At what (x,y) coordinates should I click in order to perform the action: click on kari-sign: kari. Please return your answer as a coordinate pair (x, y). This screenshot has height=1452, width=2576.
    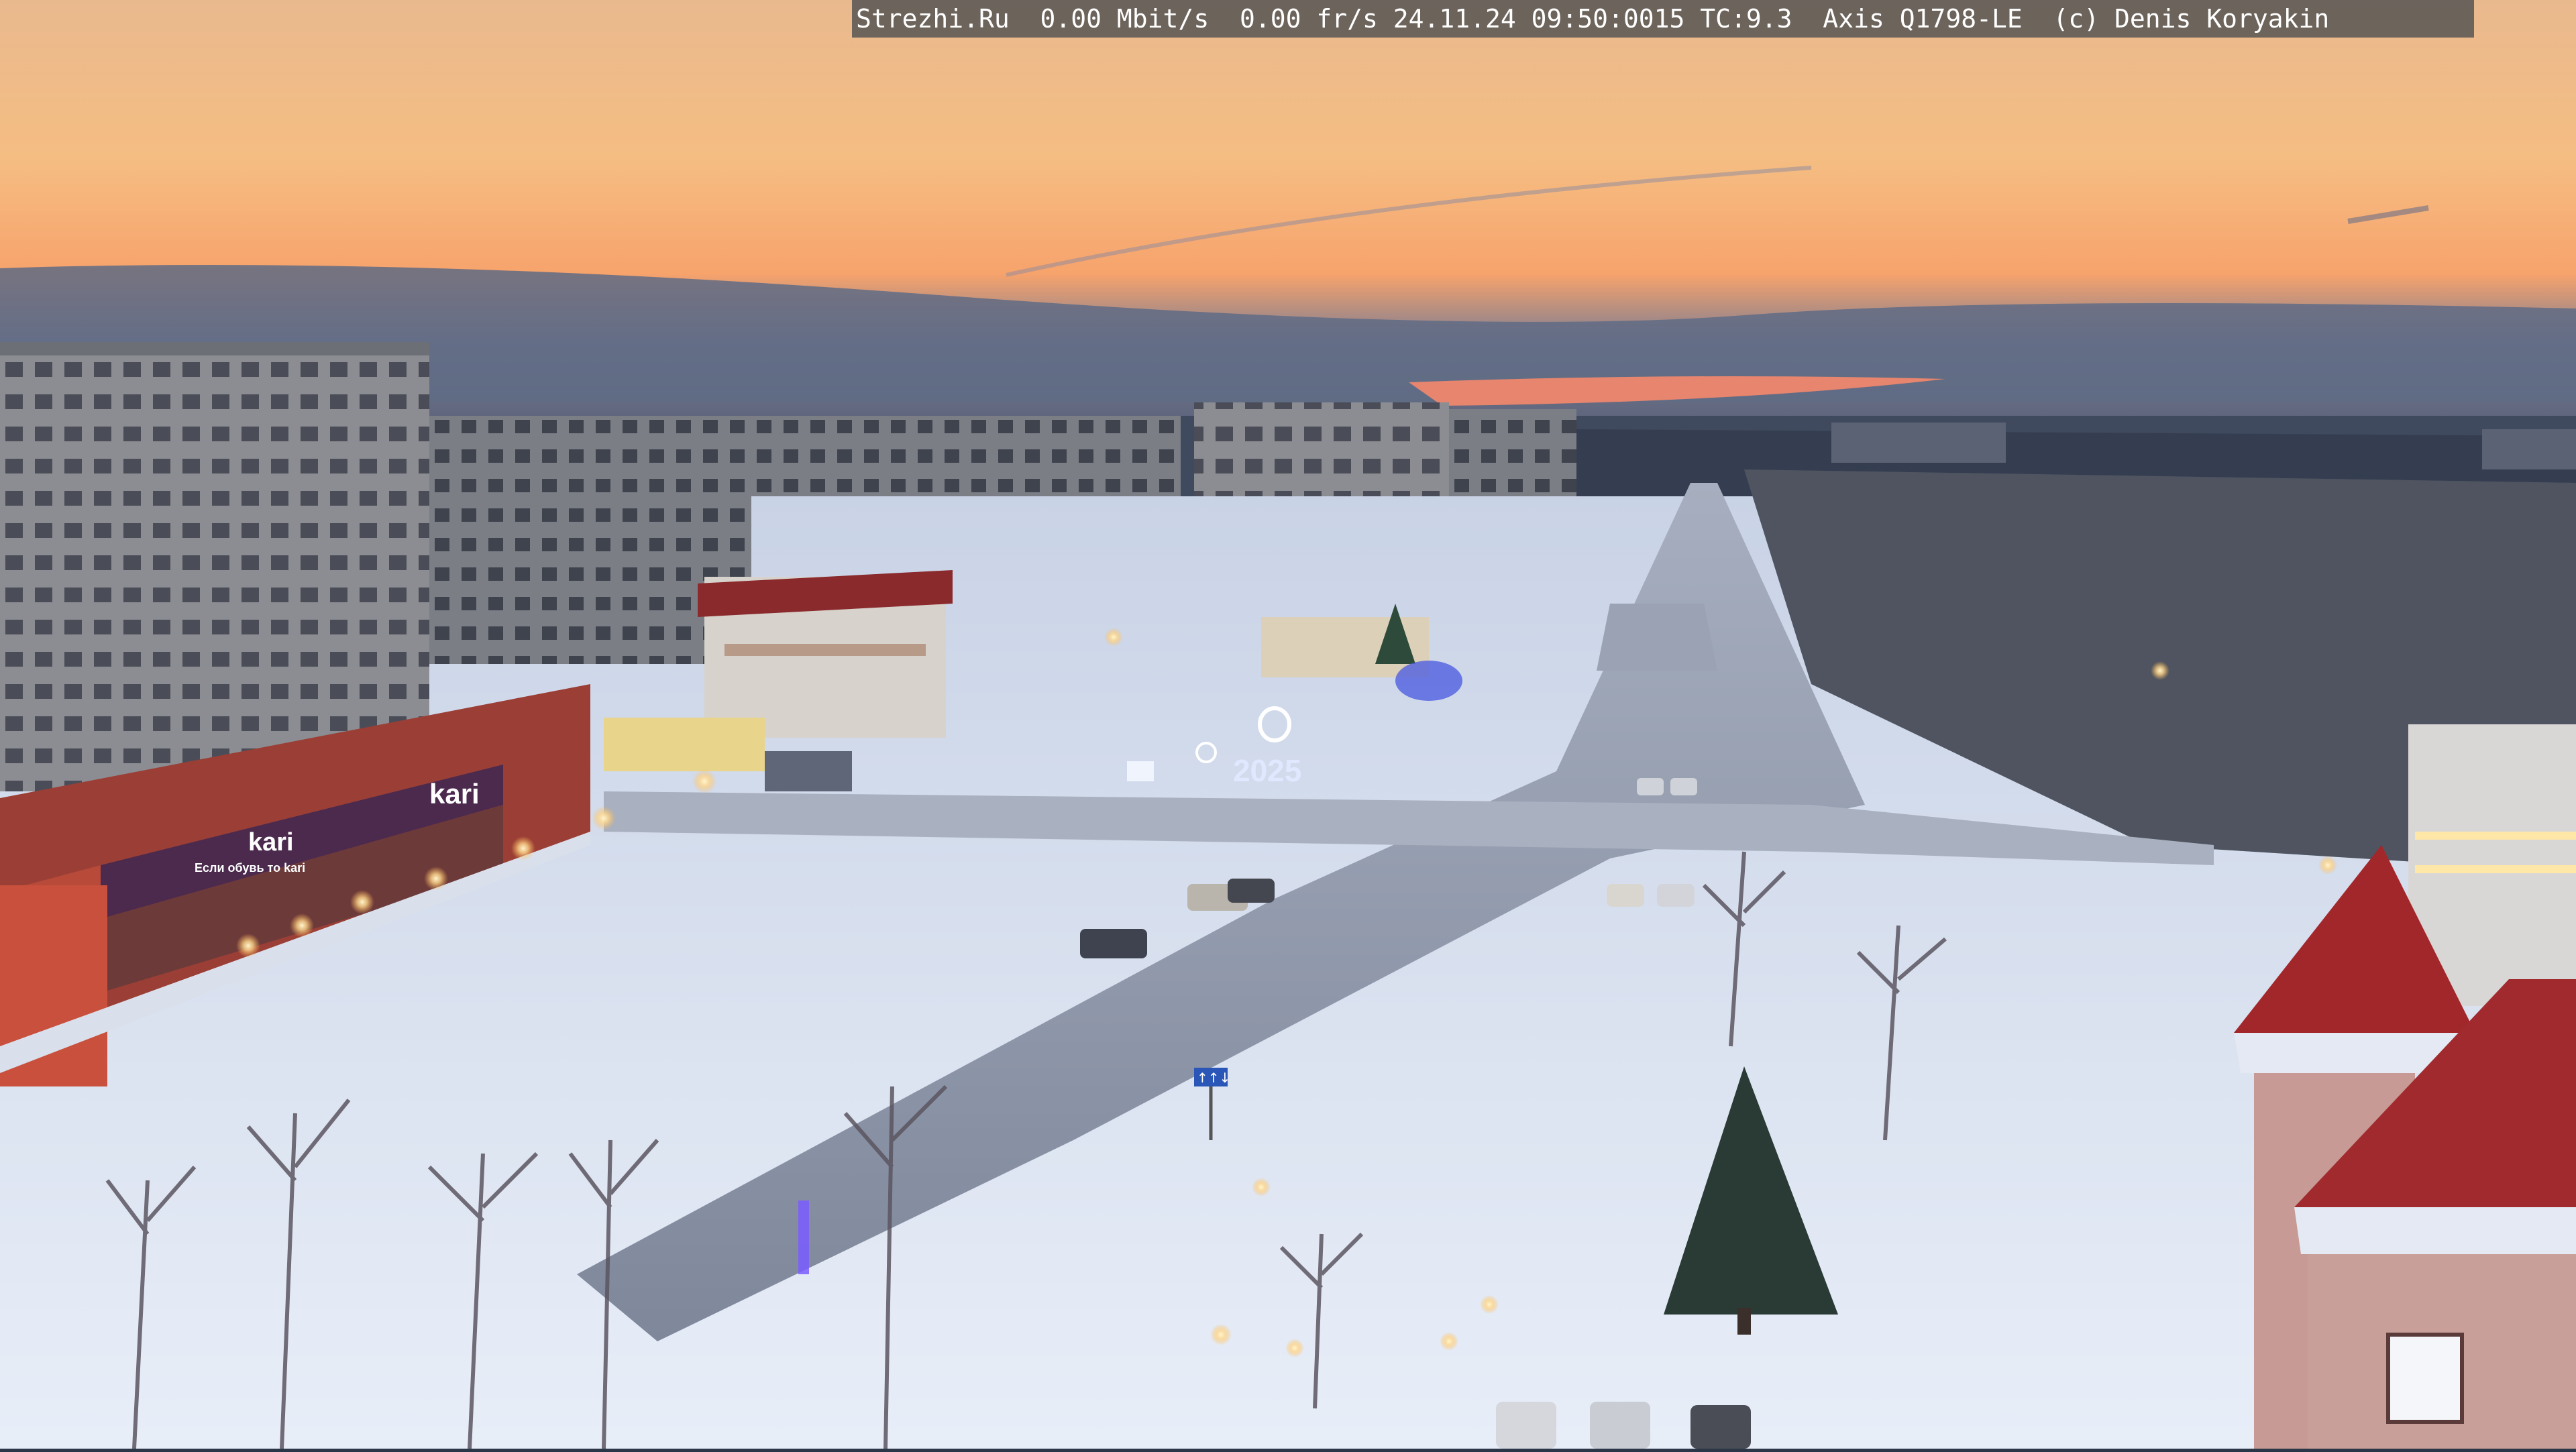
    Looking at the image, I should click on (454, 793).